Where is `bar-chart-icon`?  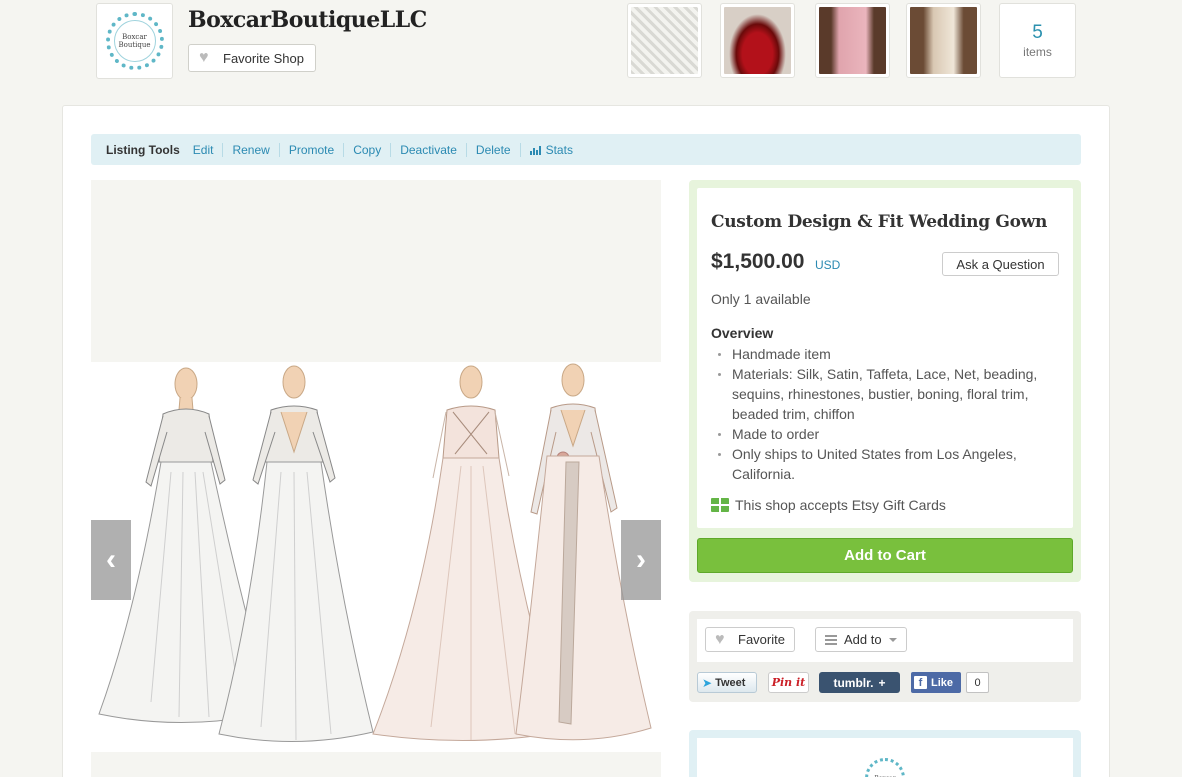
bar-chart-icon is located at coordinates (535, 150).